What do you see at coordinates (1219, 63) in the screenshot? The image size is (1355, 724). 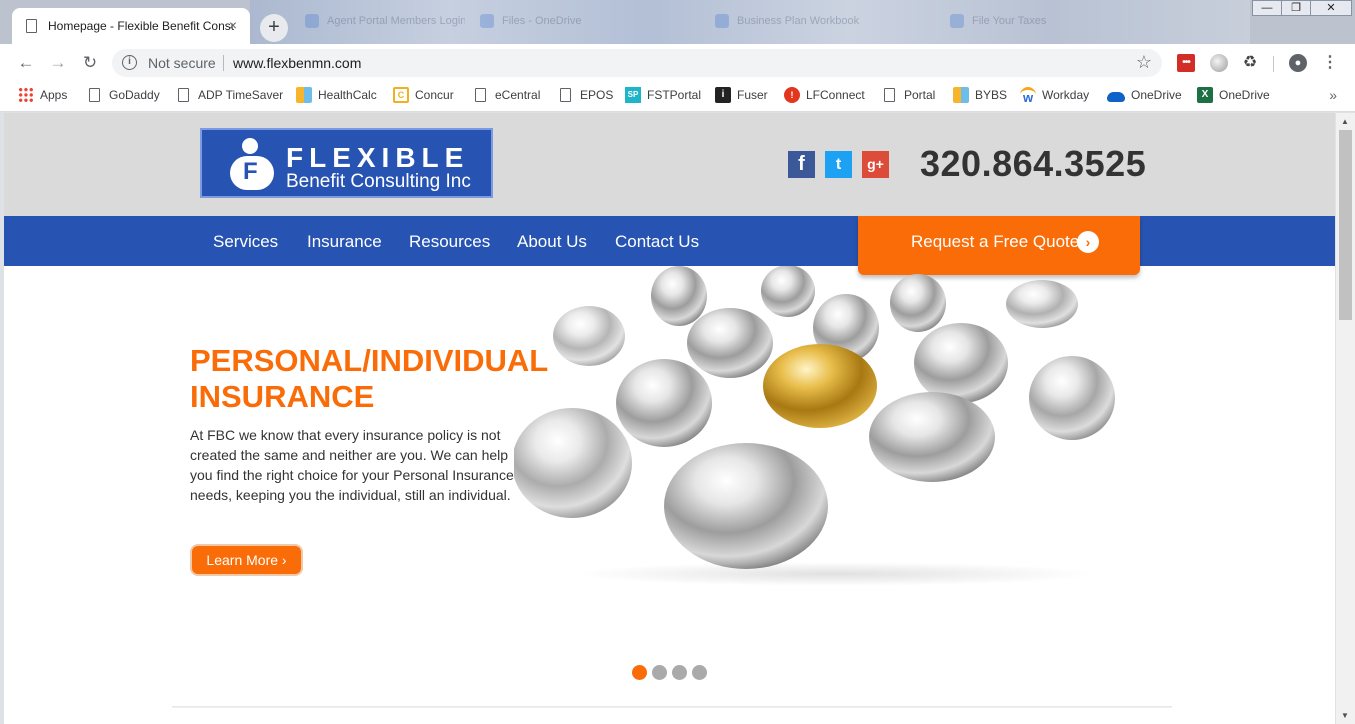 I see `grey-extension-icon` at bounding box center [1219, 63].